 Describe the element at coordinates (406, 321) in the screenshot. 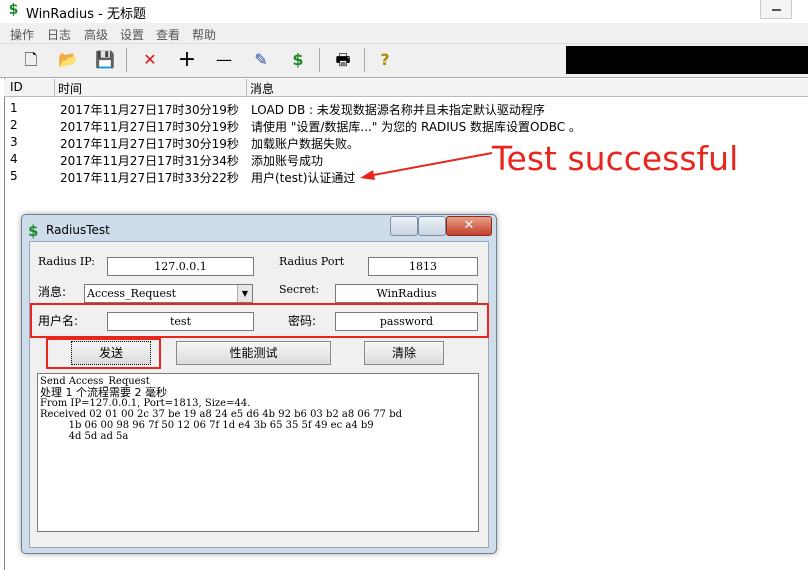

I see `password-field: password` at that location.